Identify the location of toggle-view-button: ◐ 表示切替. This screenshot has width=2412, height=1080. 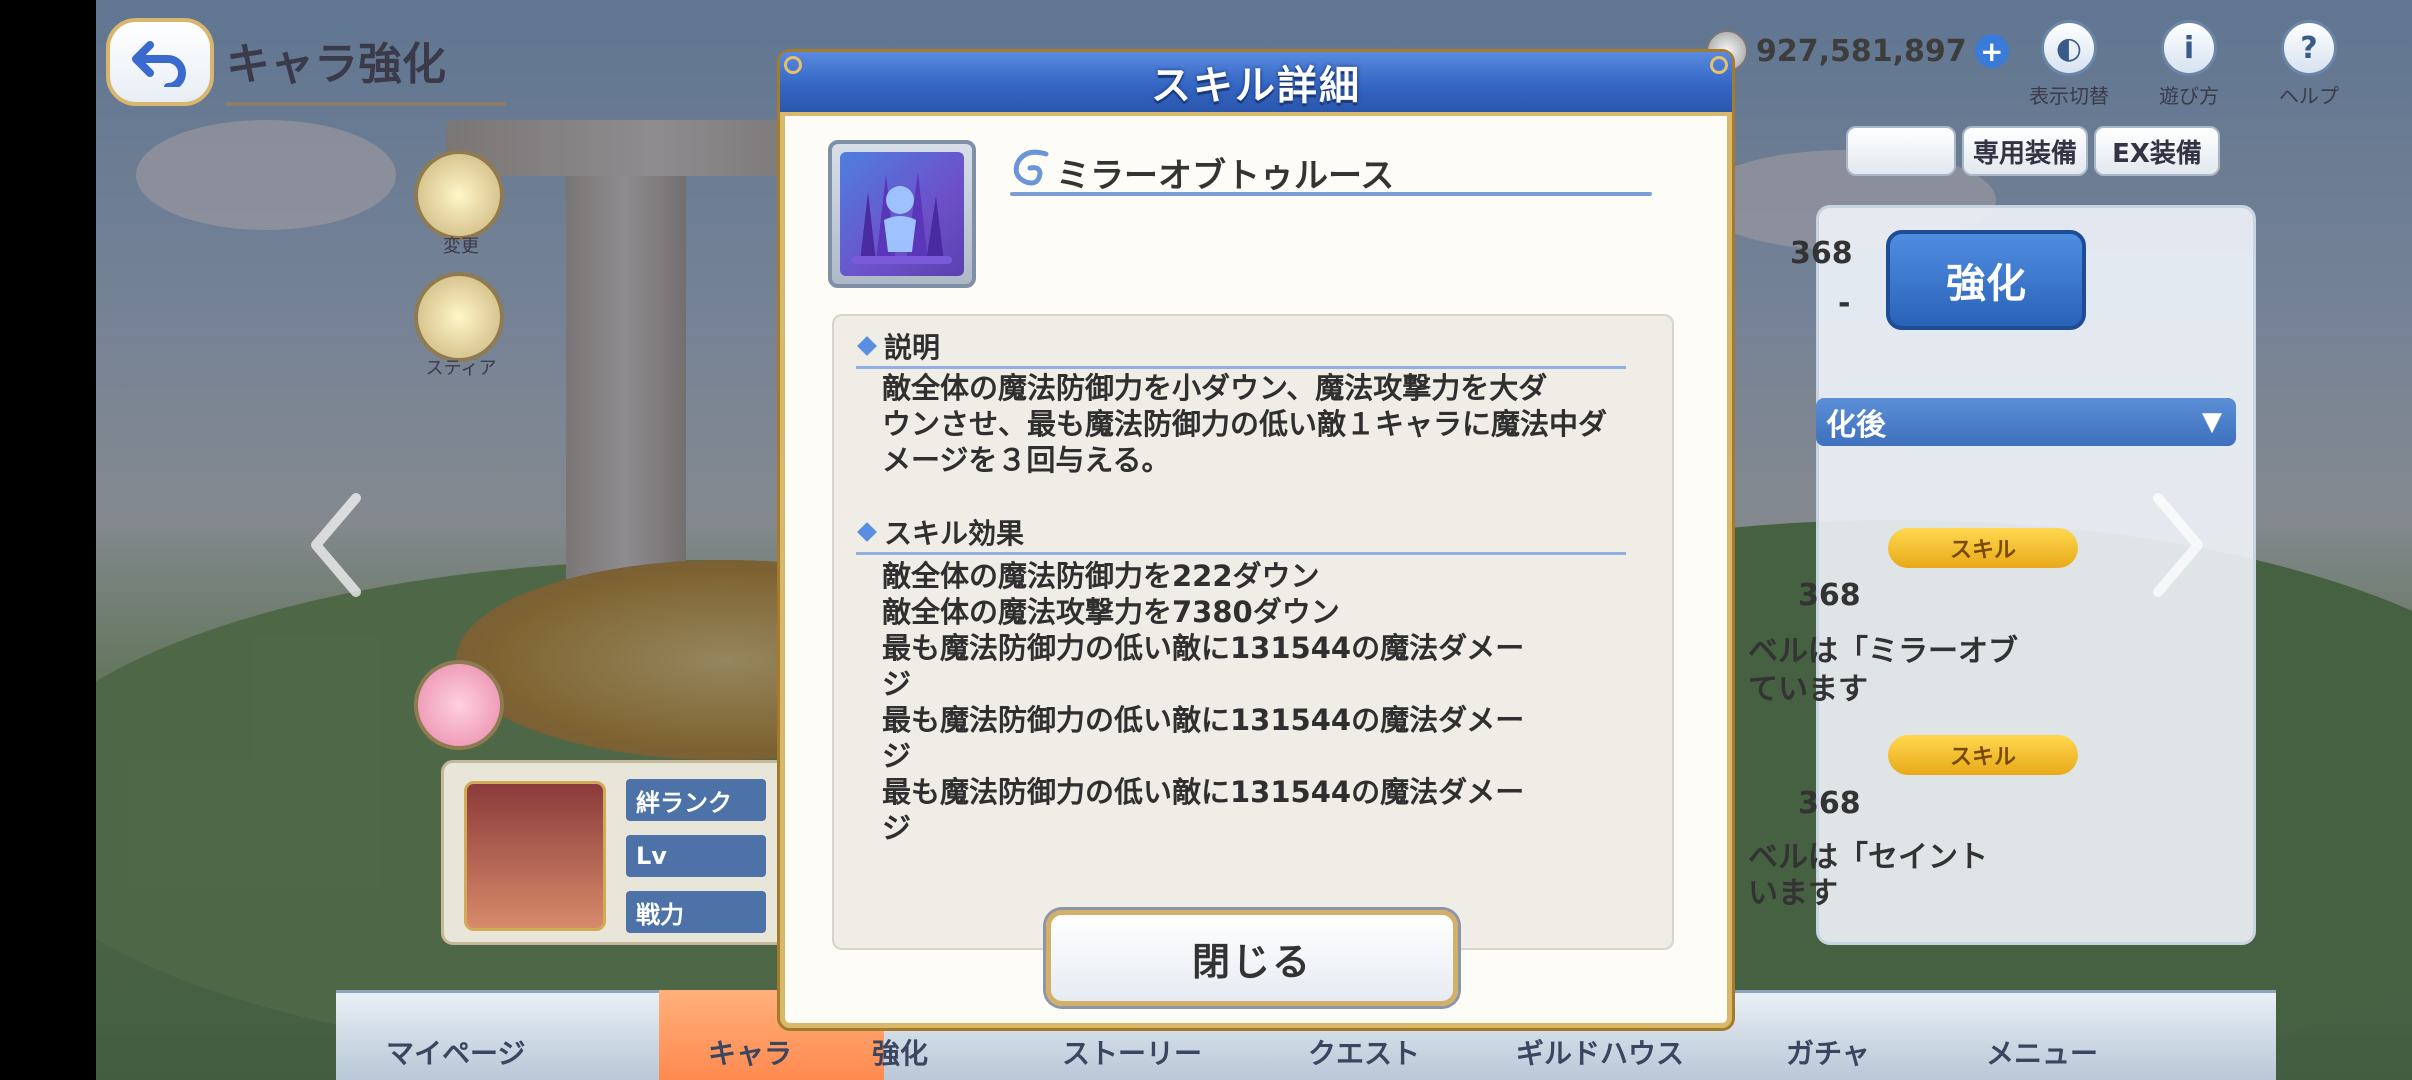
(2069, 64).